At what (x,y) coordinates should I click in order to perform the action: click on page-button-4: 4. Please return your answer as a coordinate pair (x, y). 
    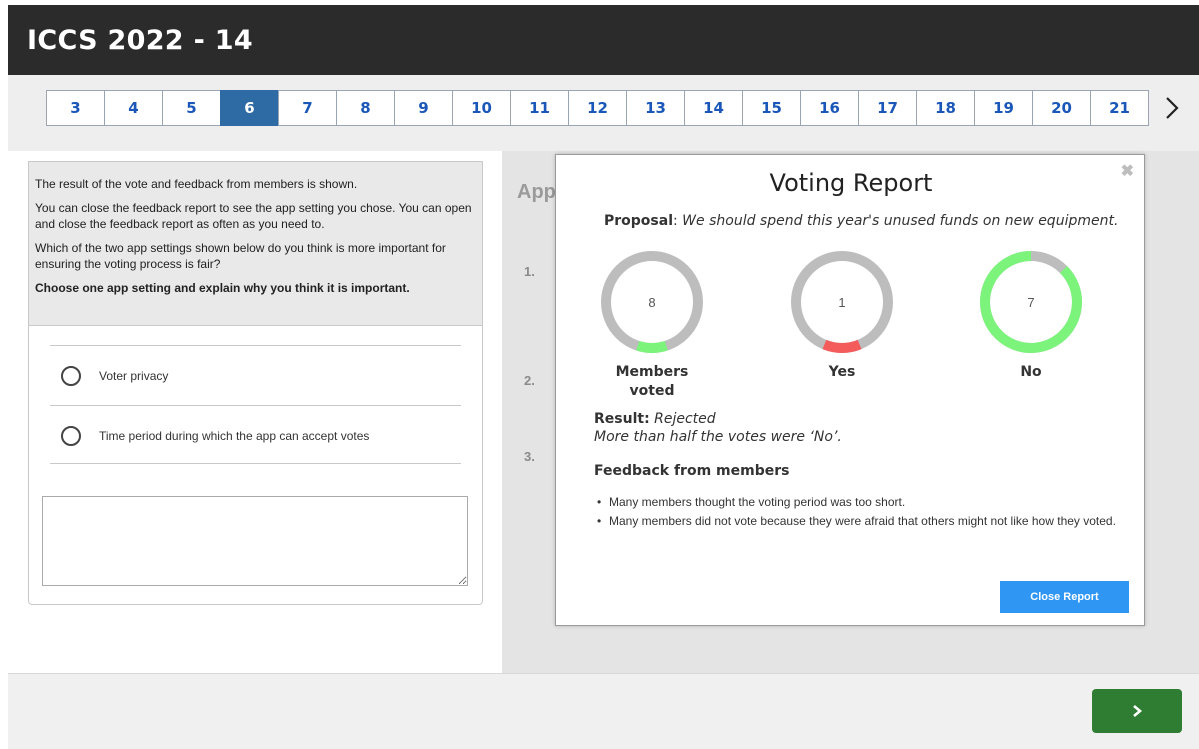
    Looking at the image, I should click on (133, 108).